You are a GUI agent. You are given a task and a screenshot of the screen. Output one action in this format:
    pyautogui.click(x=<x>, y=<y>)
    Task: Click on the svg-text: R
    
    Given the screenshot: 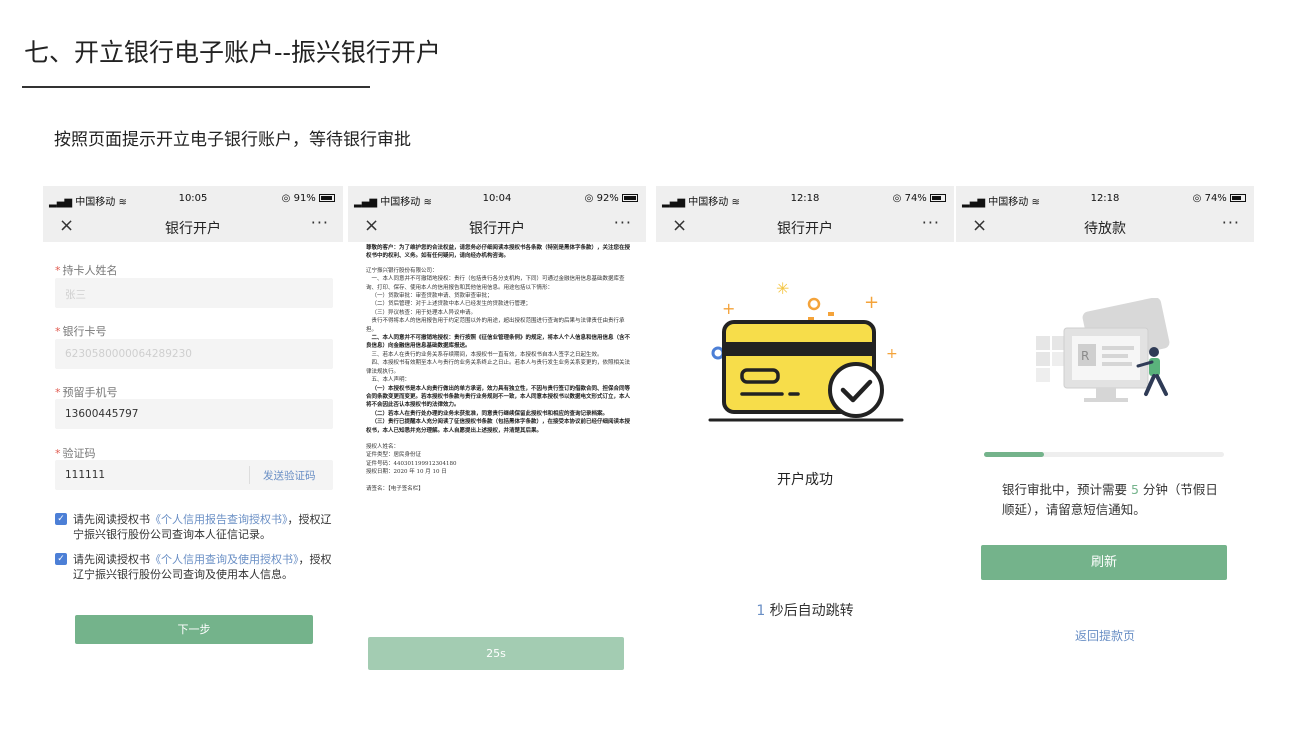 What is the action you would take?
    pyautogui.click(x=1085, y=356)
    